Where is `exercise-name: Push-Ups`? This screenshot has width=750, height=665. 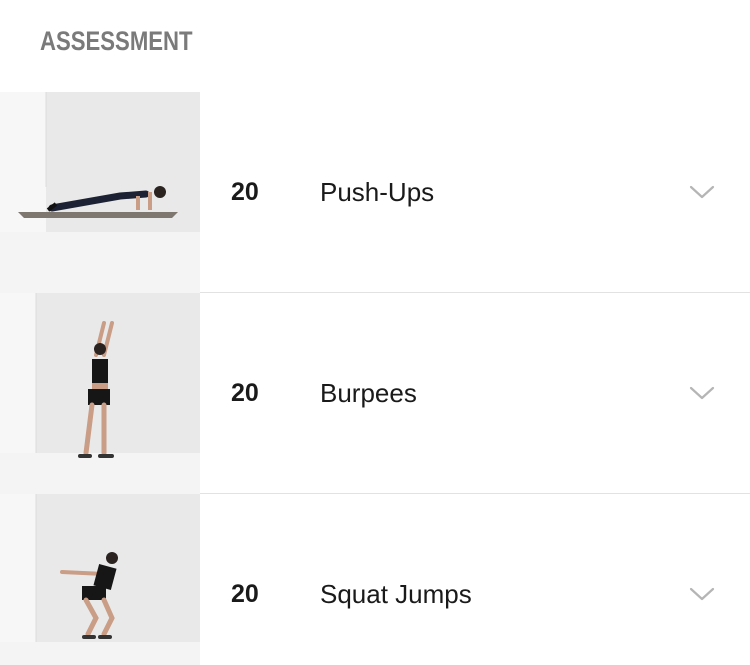 exercise-name: Push-Ups is located at coordinates (377, 192).